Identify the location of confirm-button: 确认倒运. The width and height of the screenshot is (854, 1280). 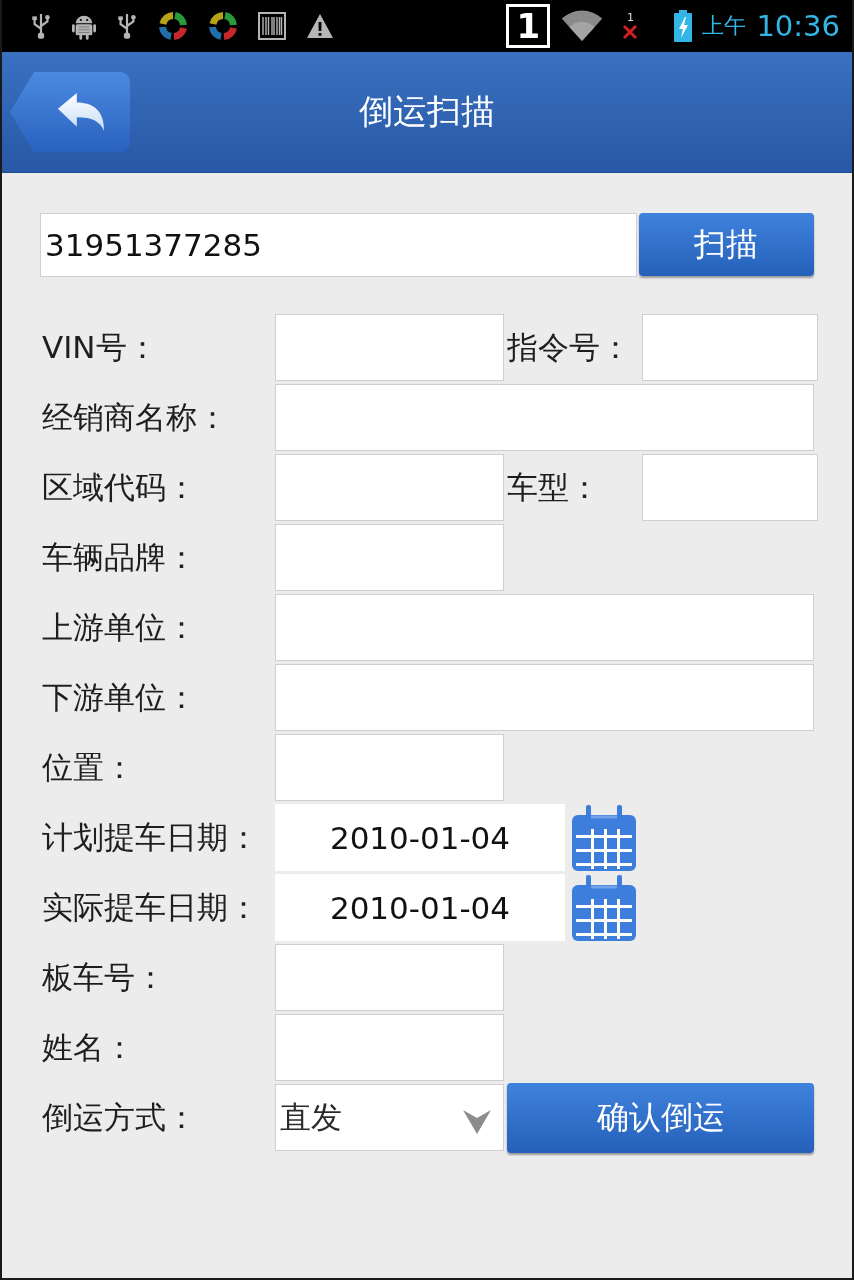
(660, 1117).